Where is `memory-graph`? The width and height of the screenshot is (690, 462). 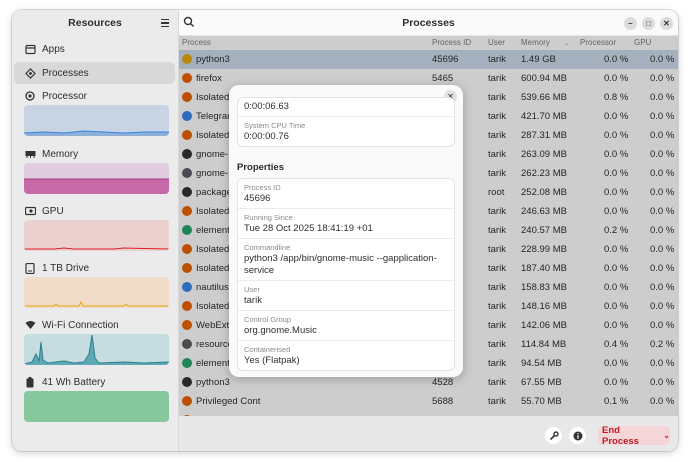 memory-graph is located at coordinates (96, 178).